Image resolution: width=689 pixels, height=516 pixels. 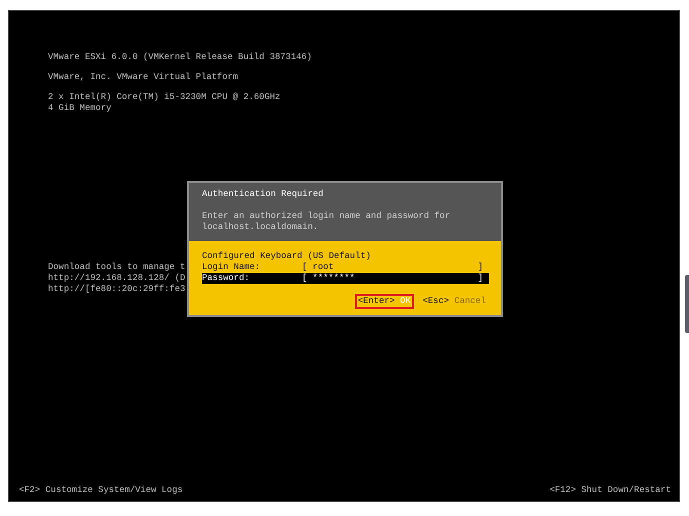 I want to click on keyboard-label: Configured Keyboard (US Default), so click(x=287, y=256).